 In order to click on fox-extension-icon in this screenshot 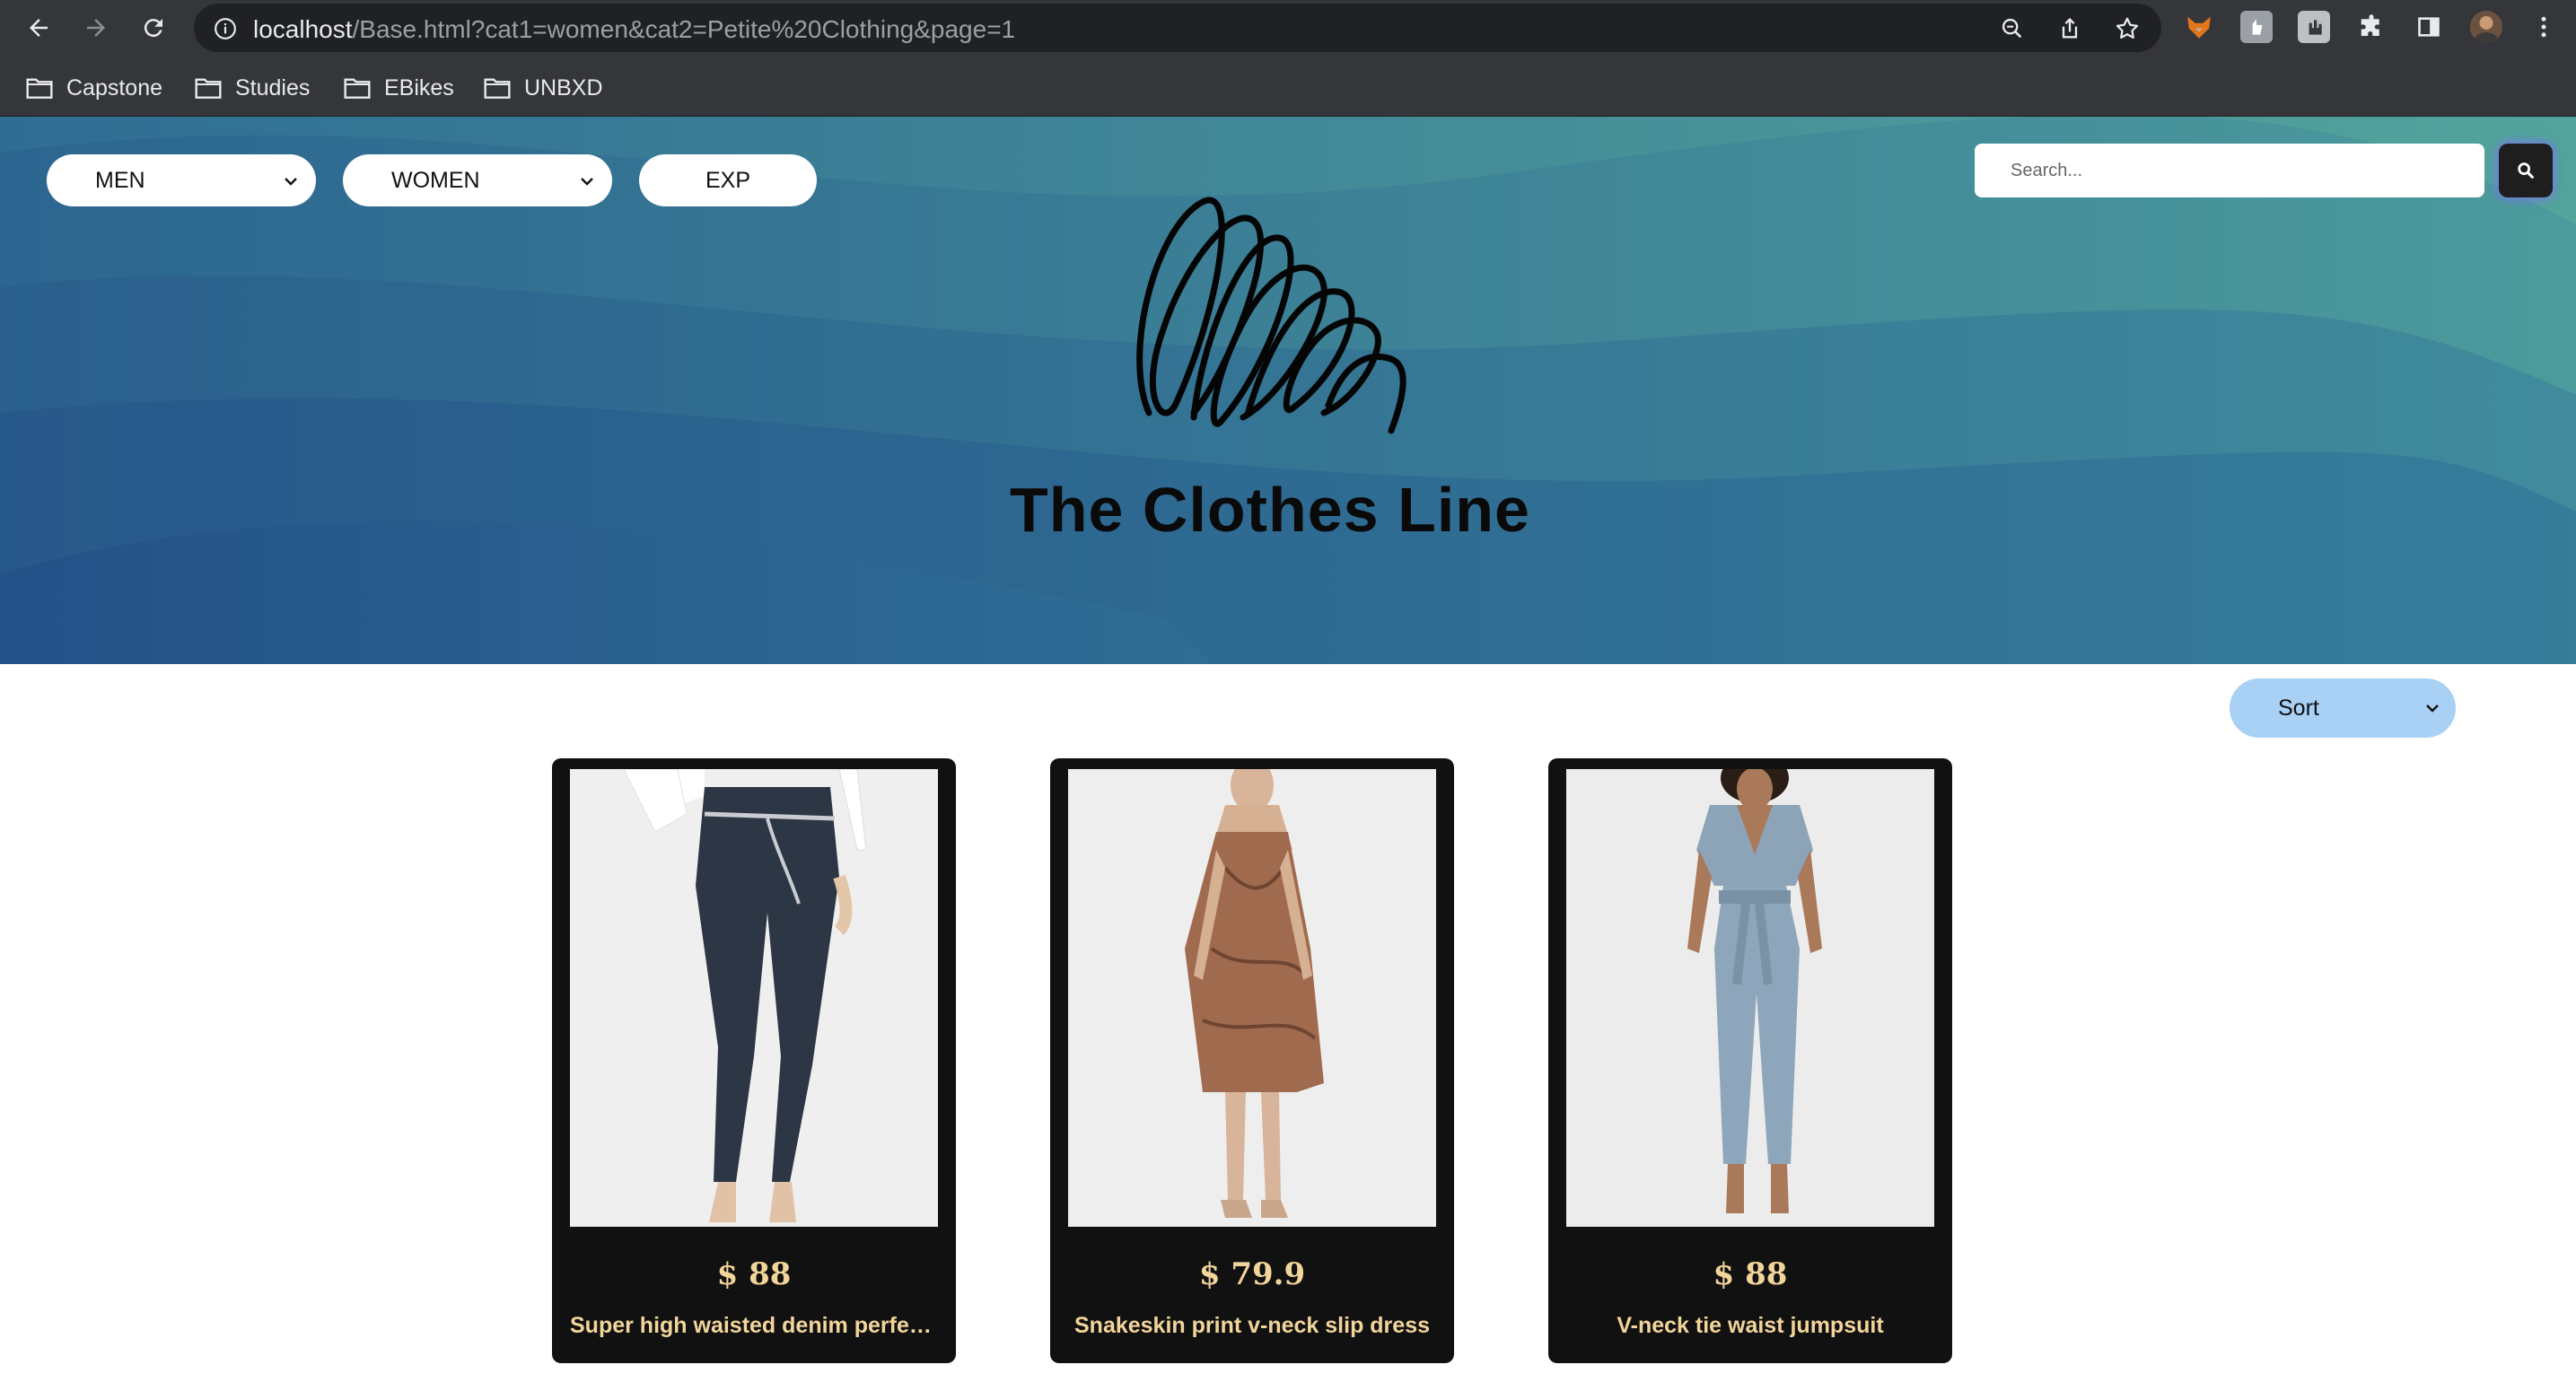, I will do `click(2199, 27)`.